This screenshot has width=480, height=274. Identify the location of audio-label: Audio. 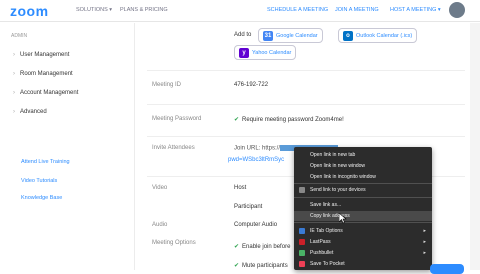
(160, 225).